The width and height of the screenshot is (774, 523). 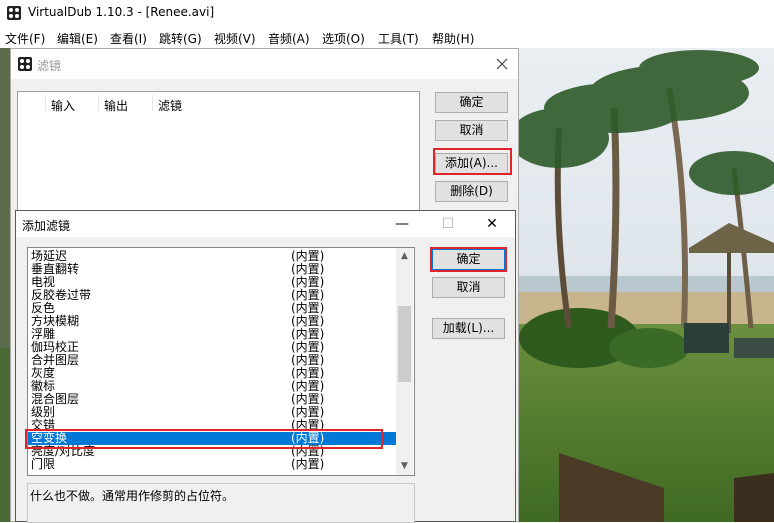 I want to click on minimize-icon: —, so click(x=402, y=224).